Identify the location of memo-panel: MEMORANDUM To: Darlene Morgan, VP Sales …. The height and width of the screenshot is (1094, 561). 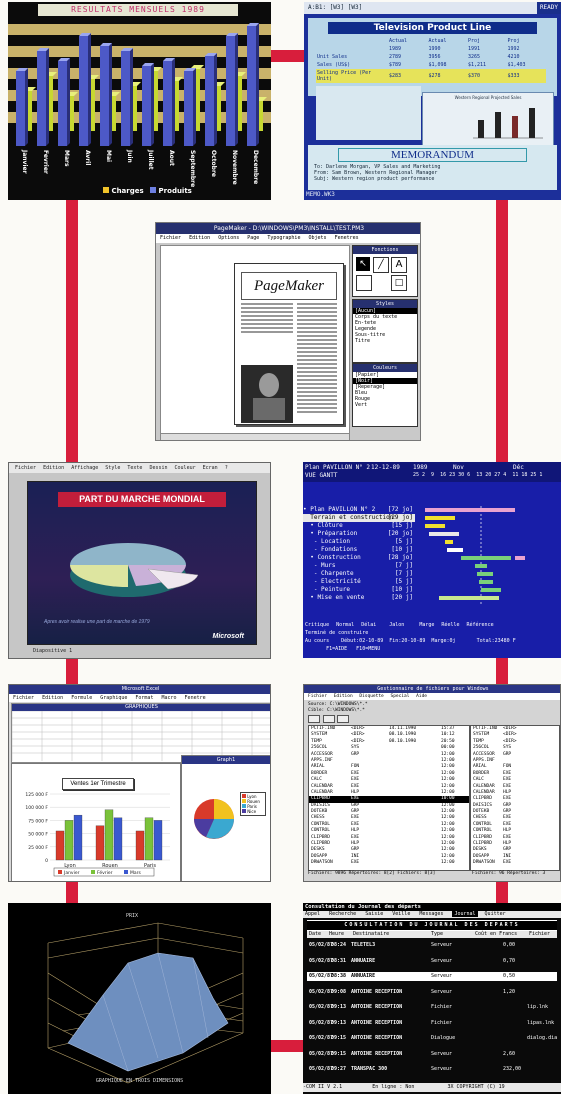
(432, 167).